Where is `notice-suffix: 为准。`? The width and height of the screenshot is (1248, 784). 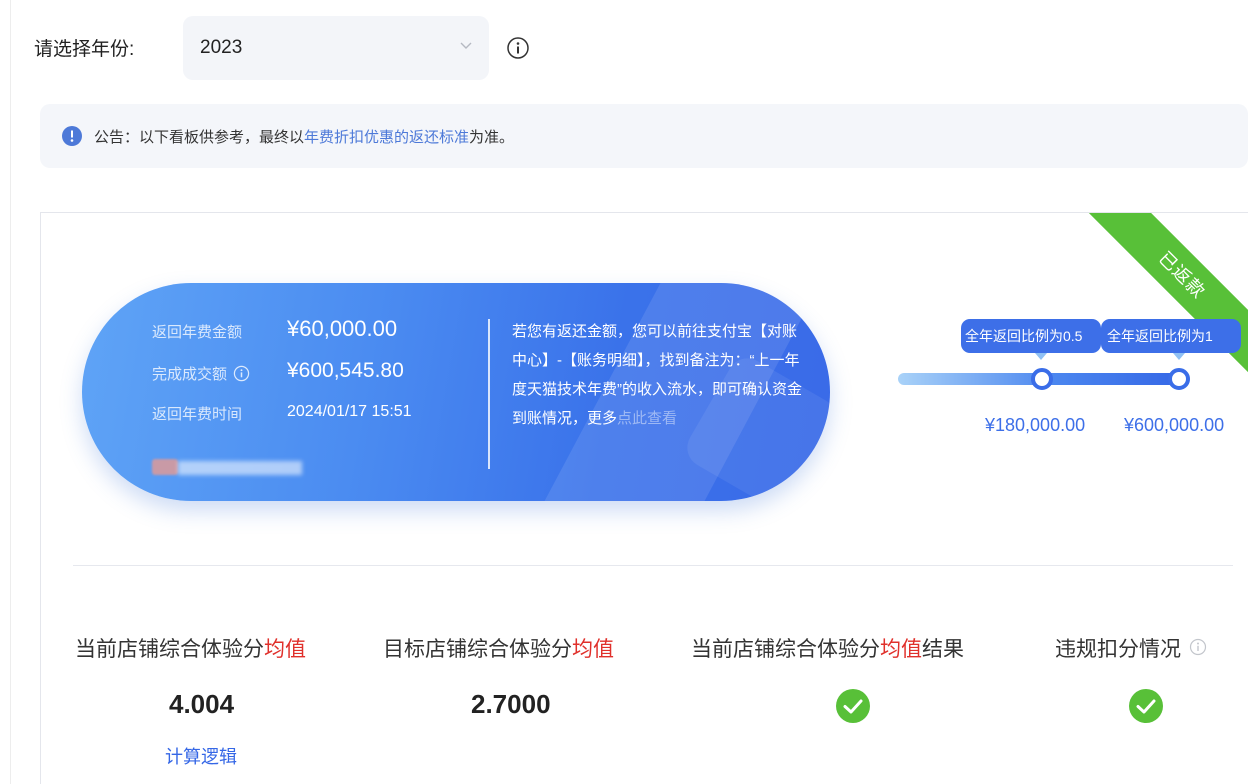
notice-suffix: 为准。 is located at coordinates (492, 137).